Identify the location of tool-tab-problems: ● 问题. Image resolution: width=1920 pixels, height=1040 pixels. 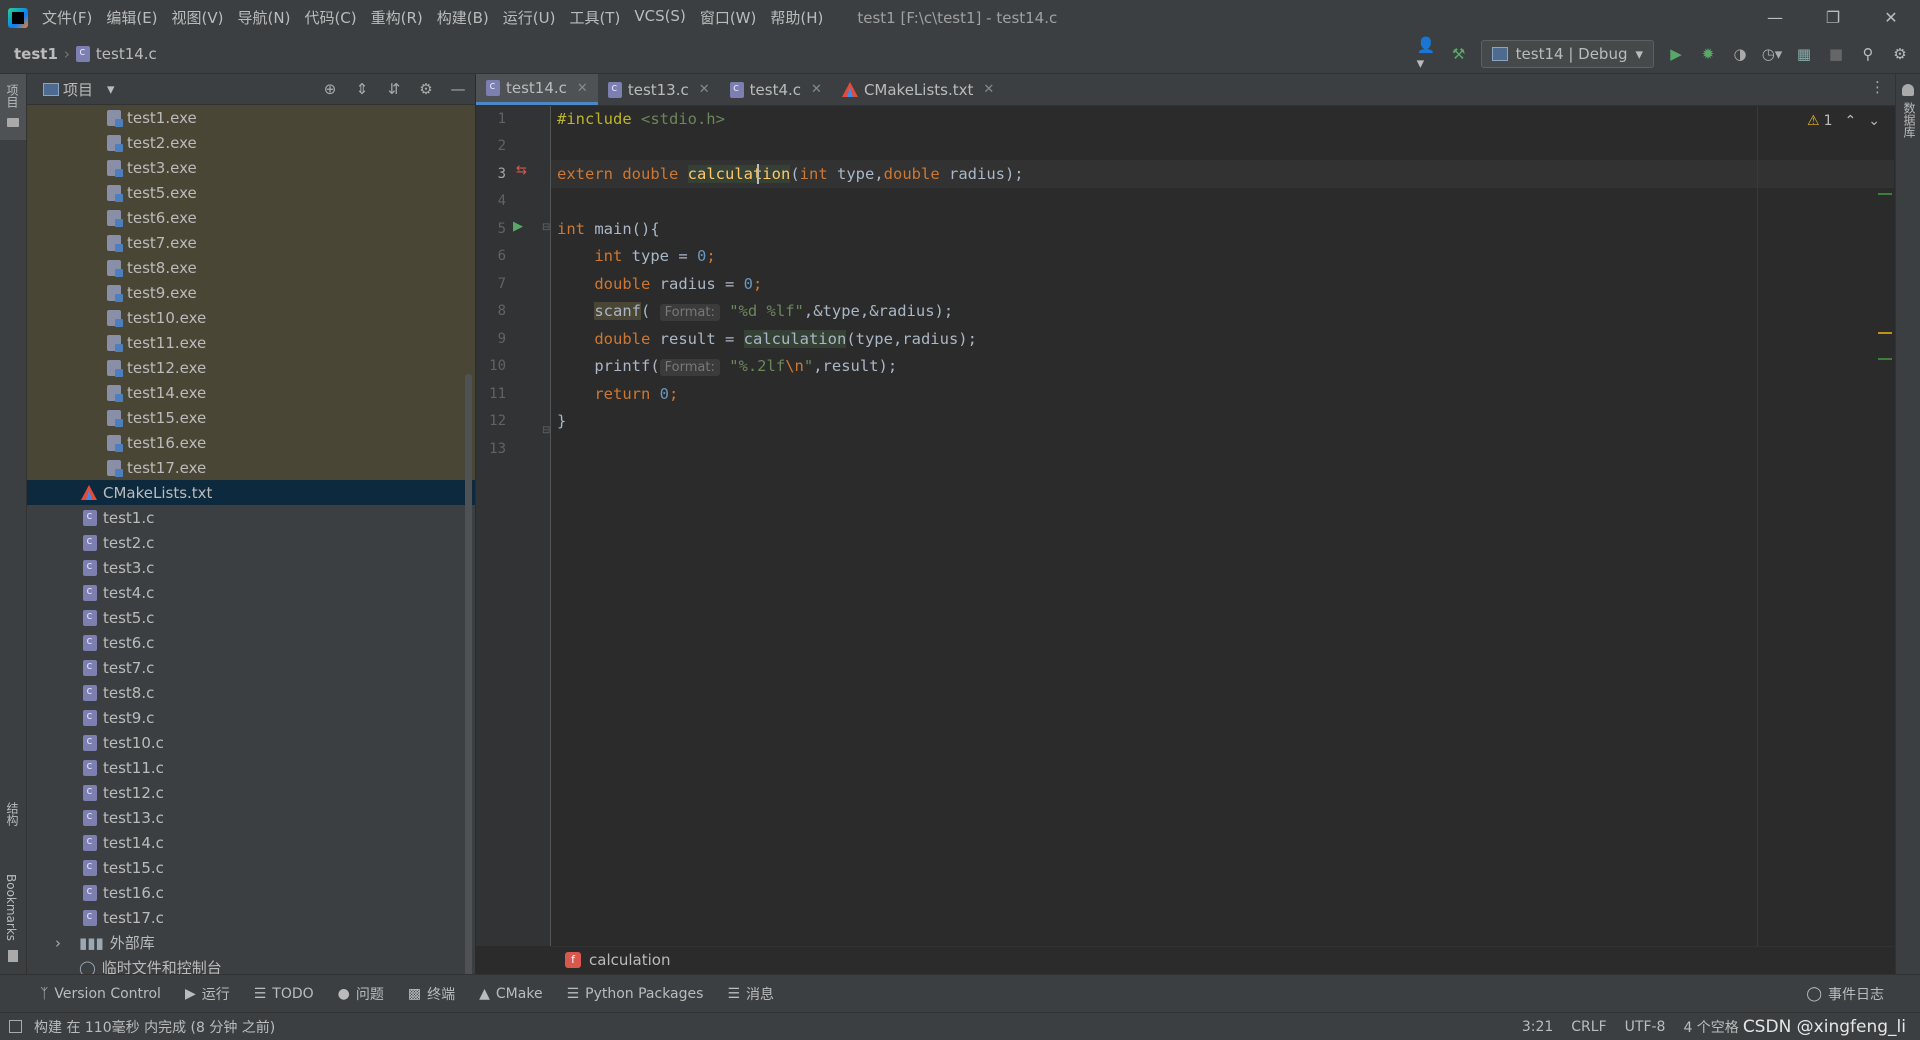
(361, 994).